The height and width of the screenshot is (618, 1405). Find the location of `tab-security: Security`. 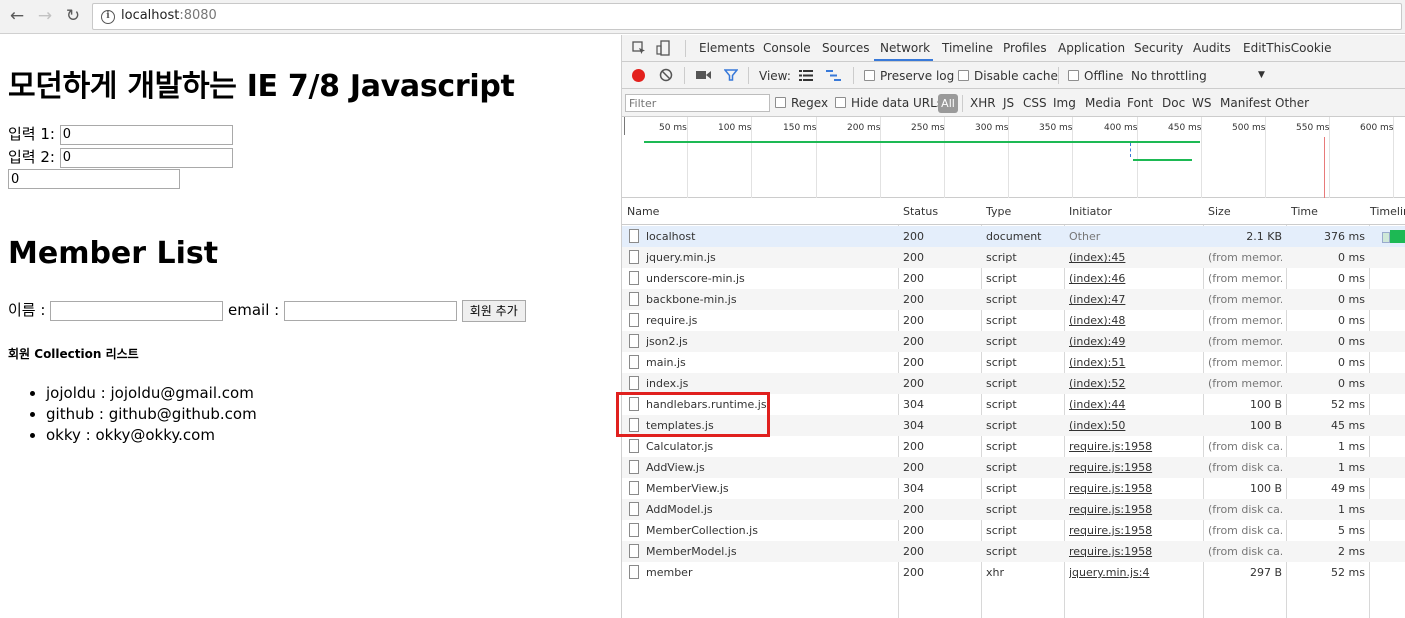

tab-security: Security is located at coordinates (1158, 48).